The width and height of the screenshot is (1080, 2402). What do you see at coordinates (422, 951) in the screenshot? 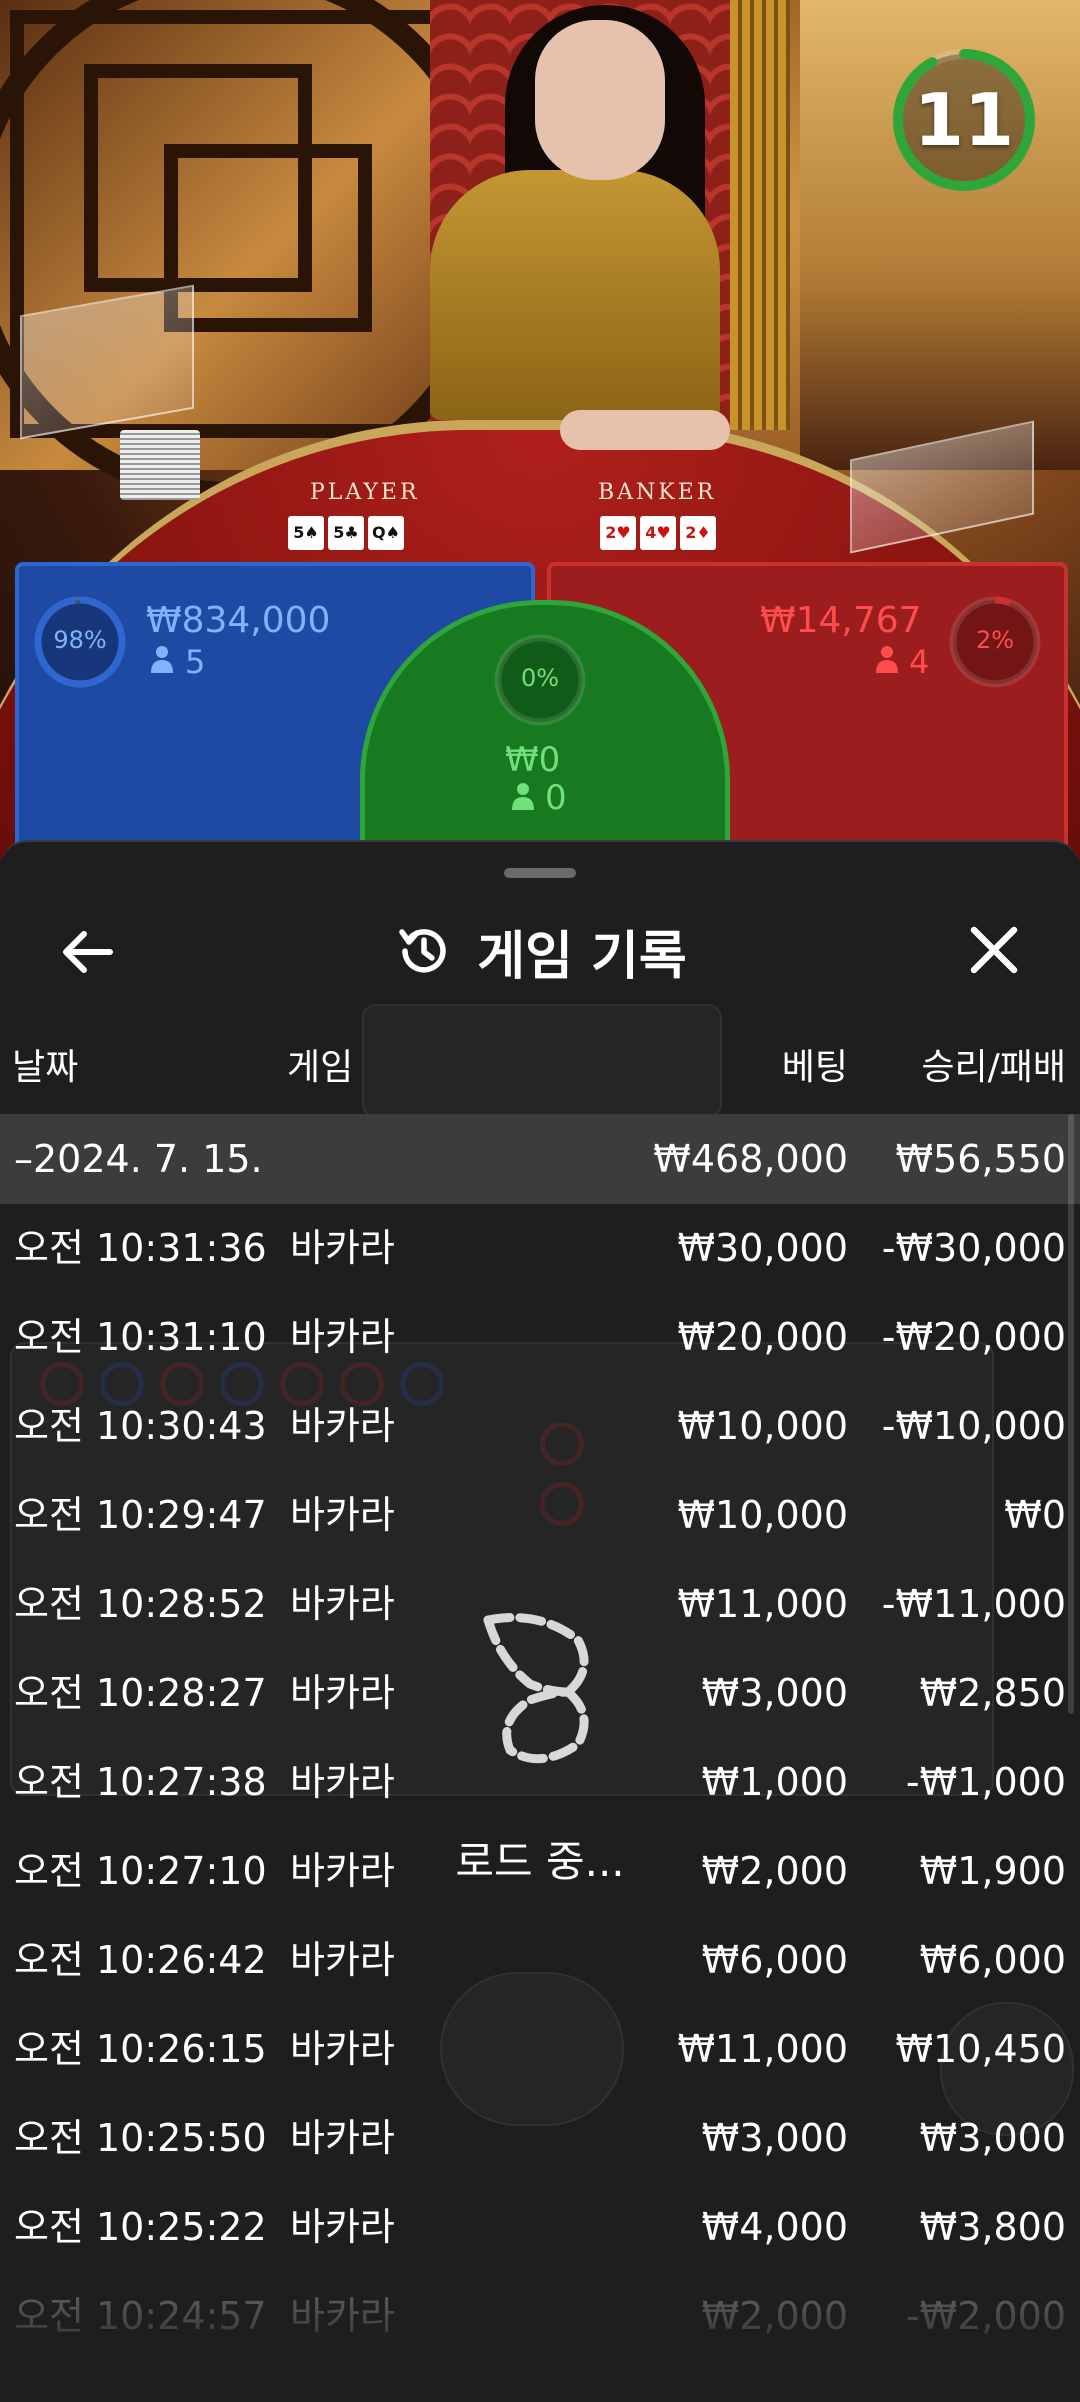
I see `history-icon` at bounding box center [422, 951].